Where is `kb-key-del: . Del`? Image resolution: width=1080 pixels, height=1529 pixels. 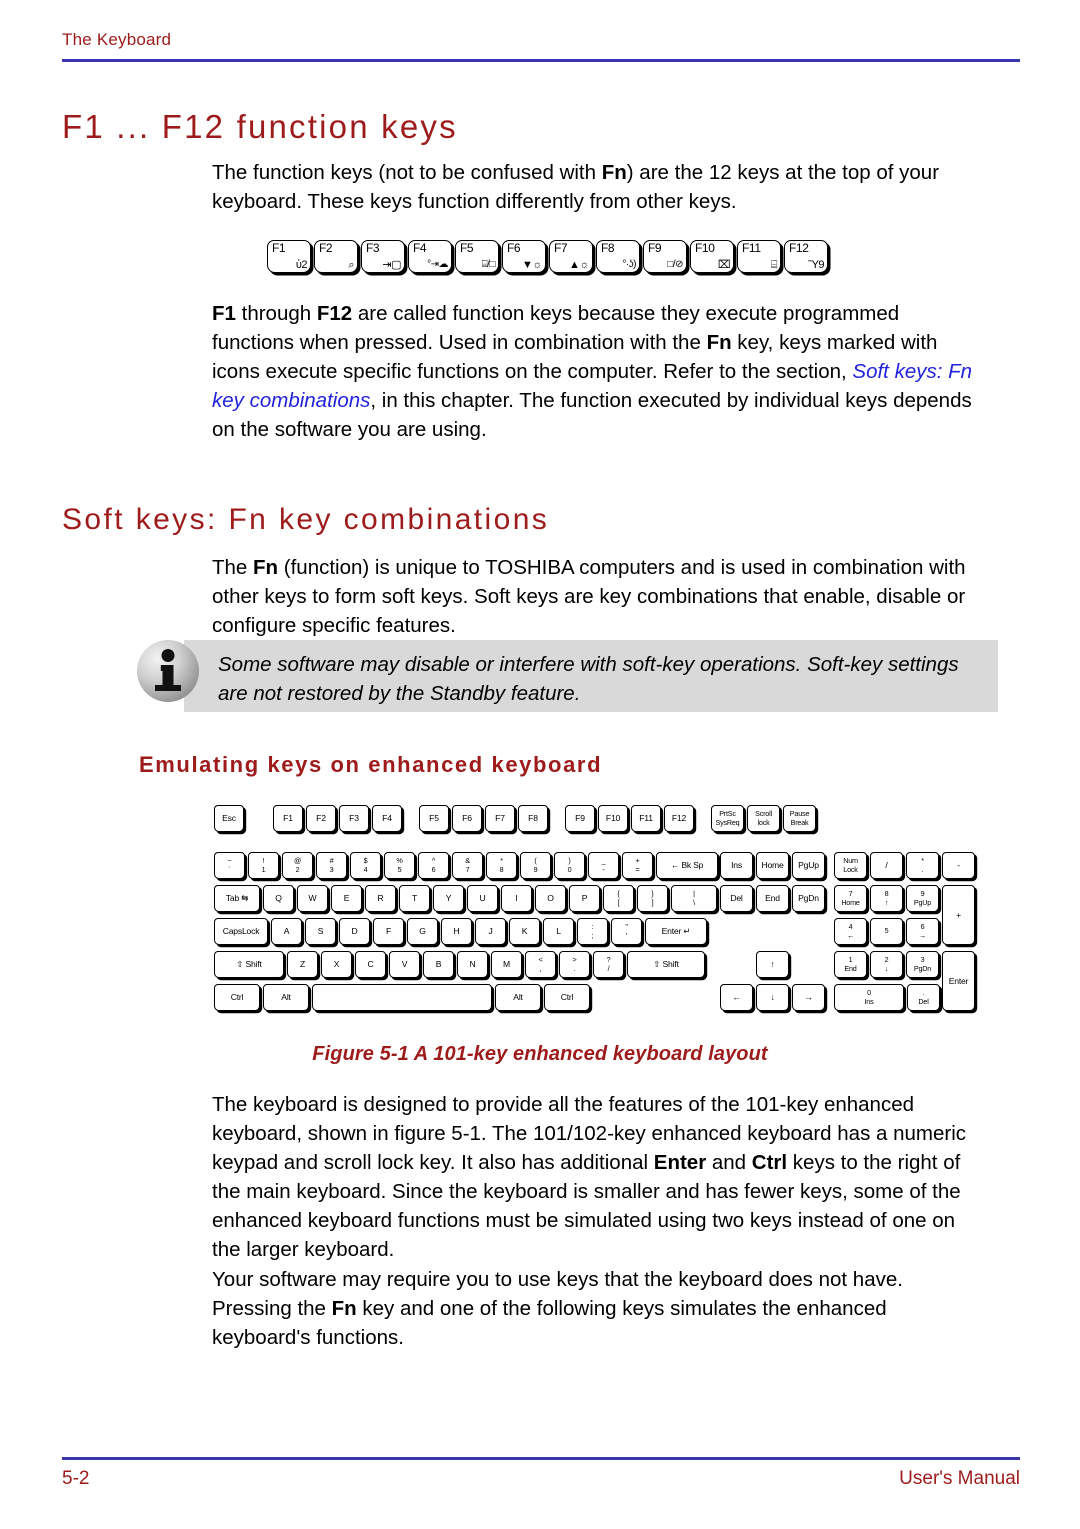 kb-key-del: . Del is located at coordinates (923, 997).